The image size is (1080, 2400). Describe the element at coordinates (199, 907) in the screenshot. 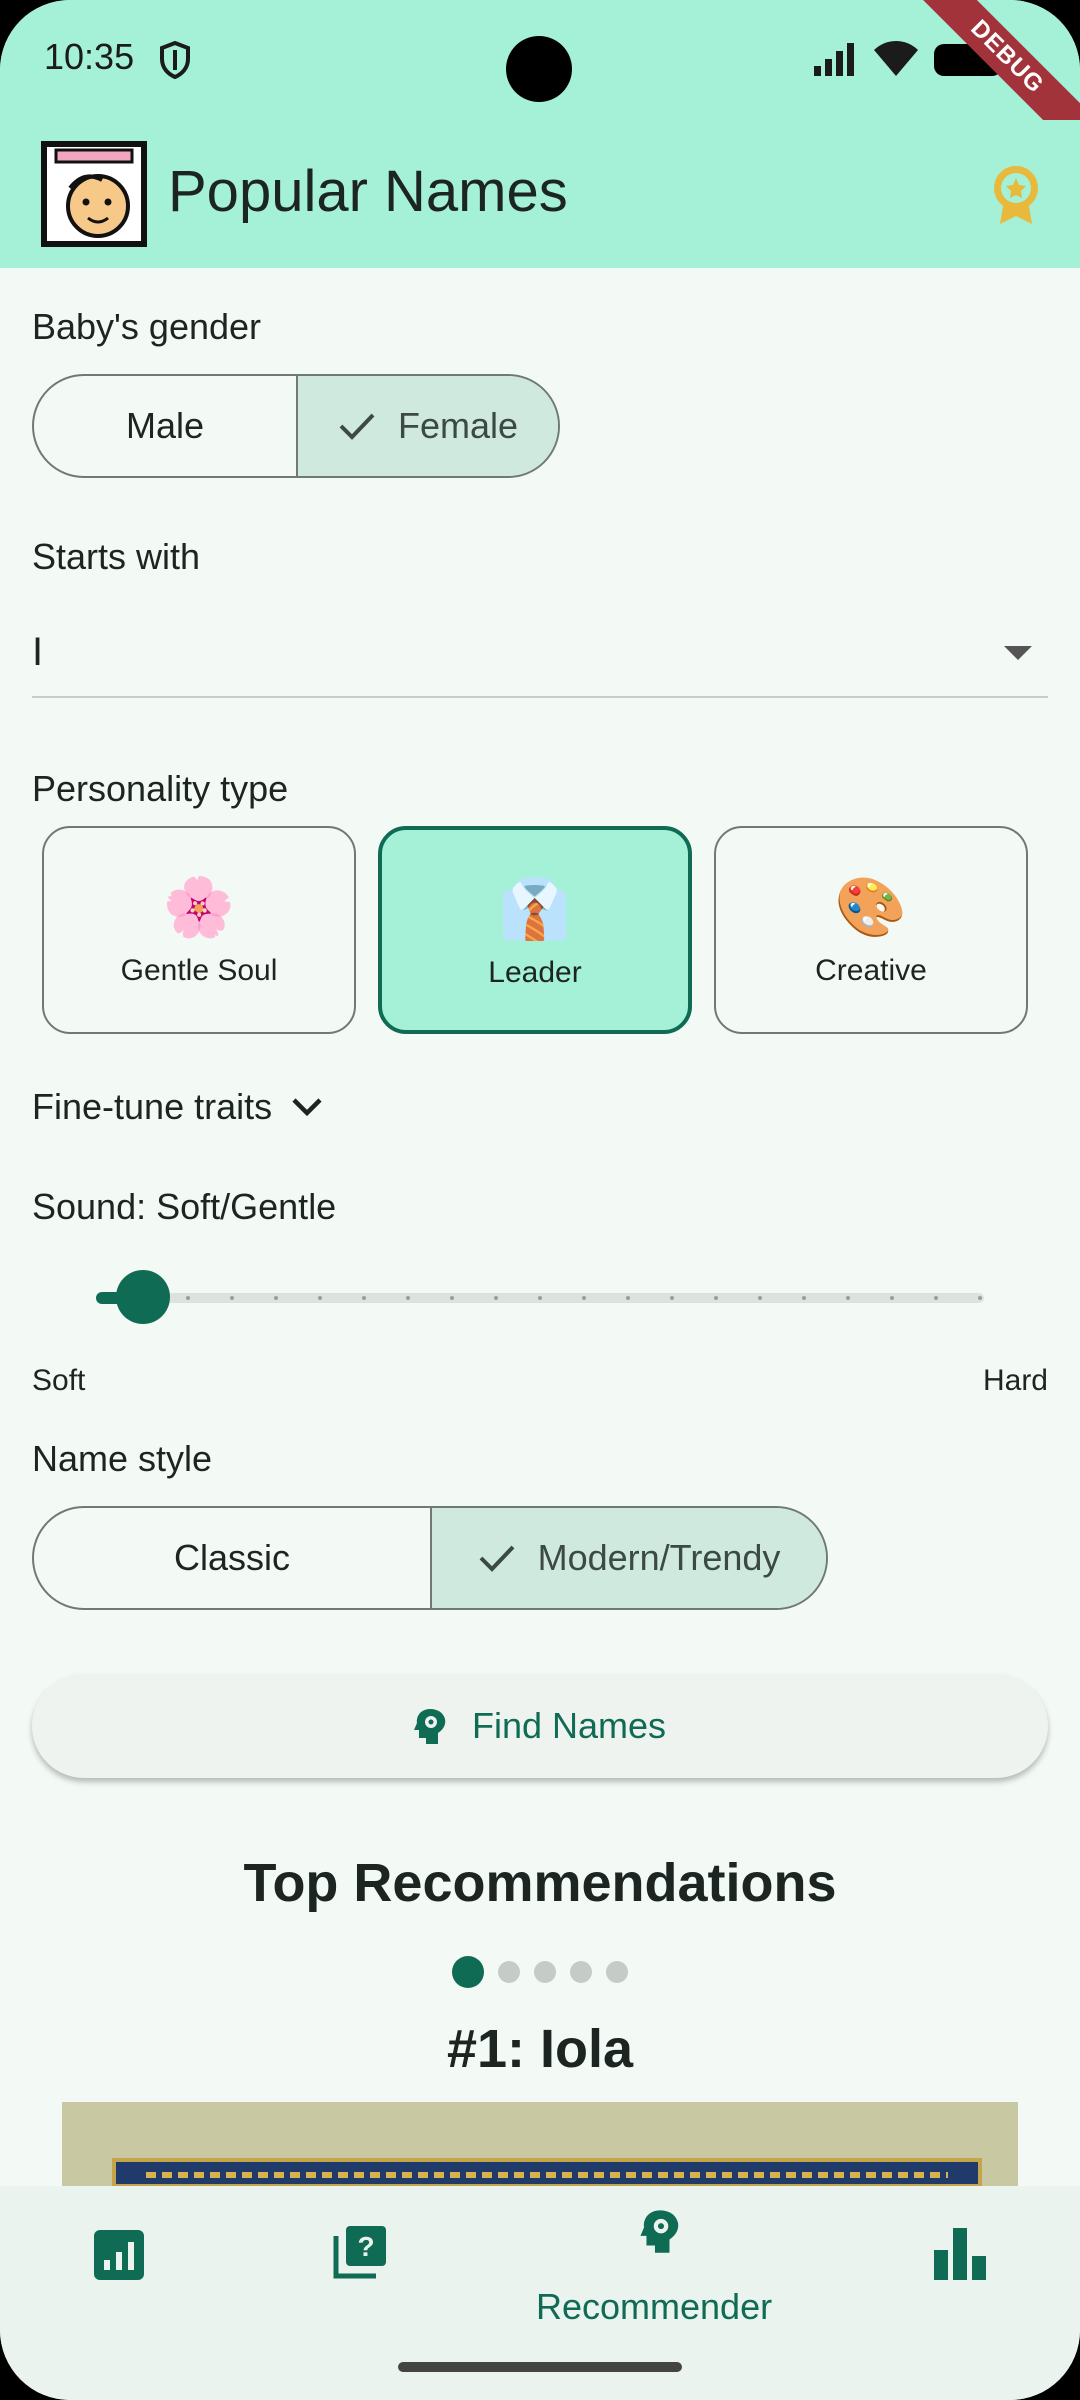

I see `flower-icon: 🌸` at that location.